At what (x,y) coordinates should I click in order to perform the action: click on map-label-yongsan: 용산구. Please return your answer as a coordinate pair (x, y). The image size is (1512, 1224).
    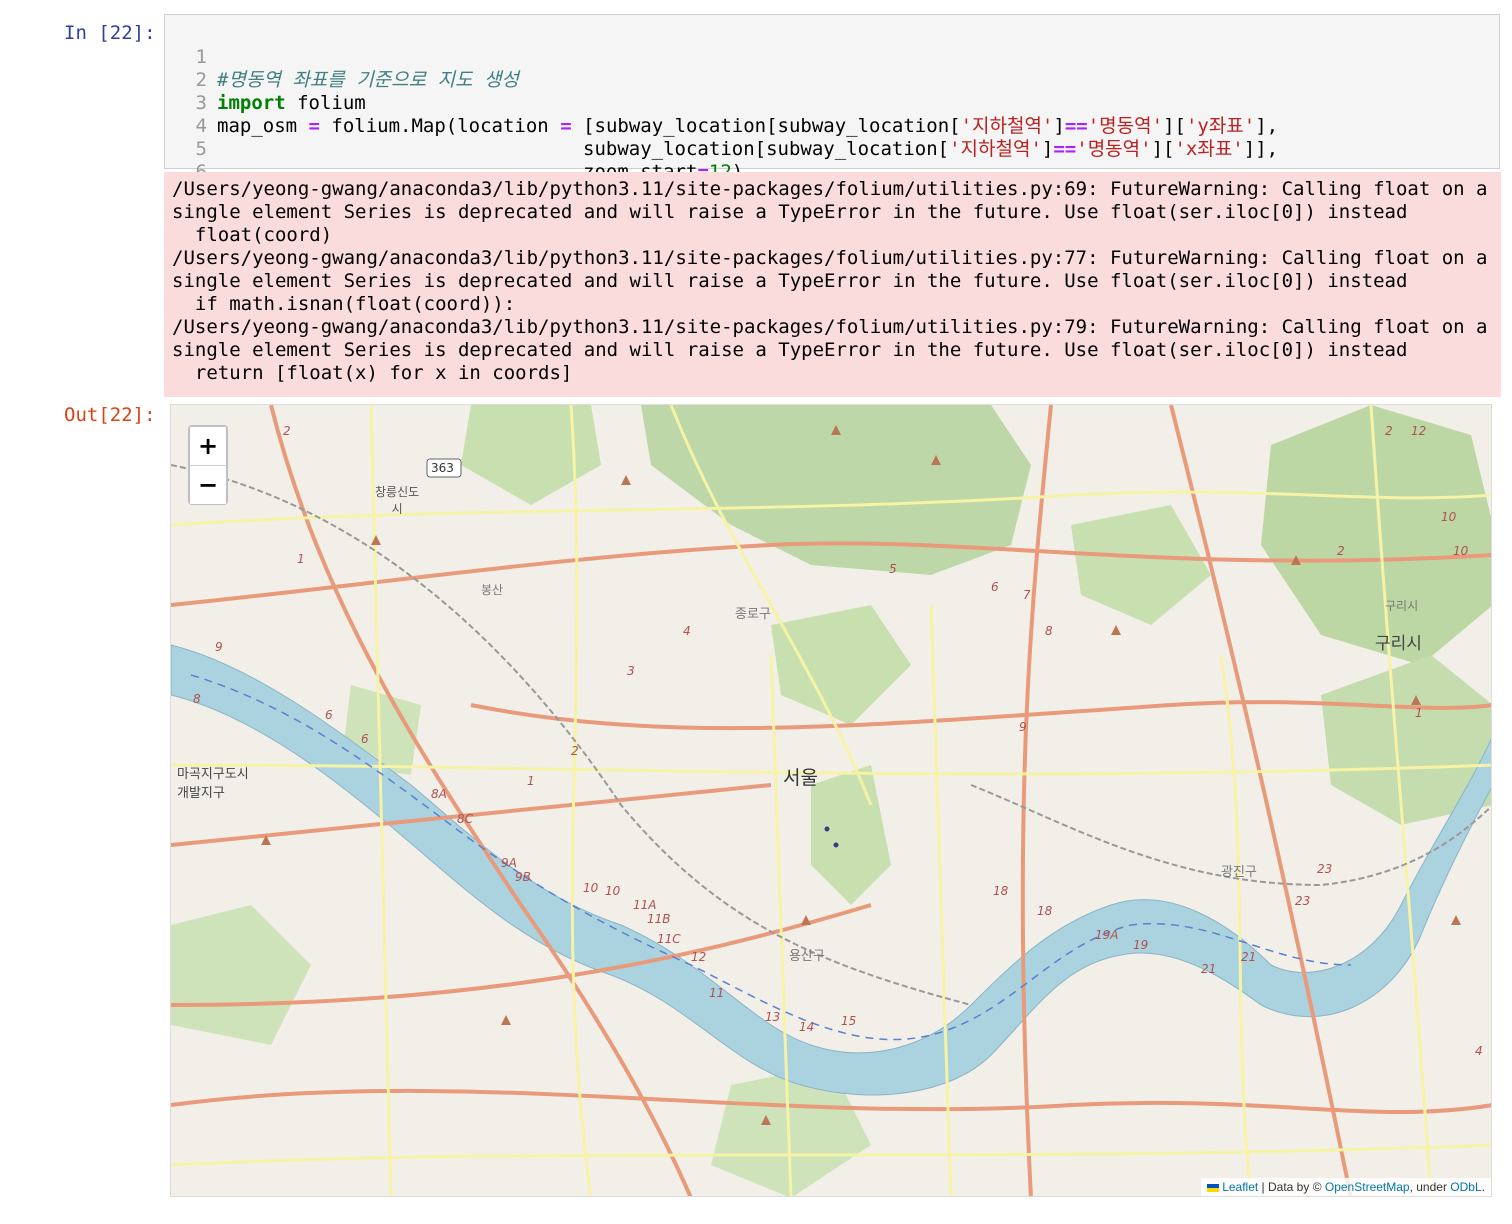
    Looking at the image, I should click on (807, 956).